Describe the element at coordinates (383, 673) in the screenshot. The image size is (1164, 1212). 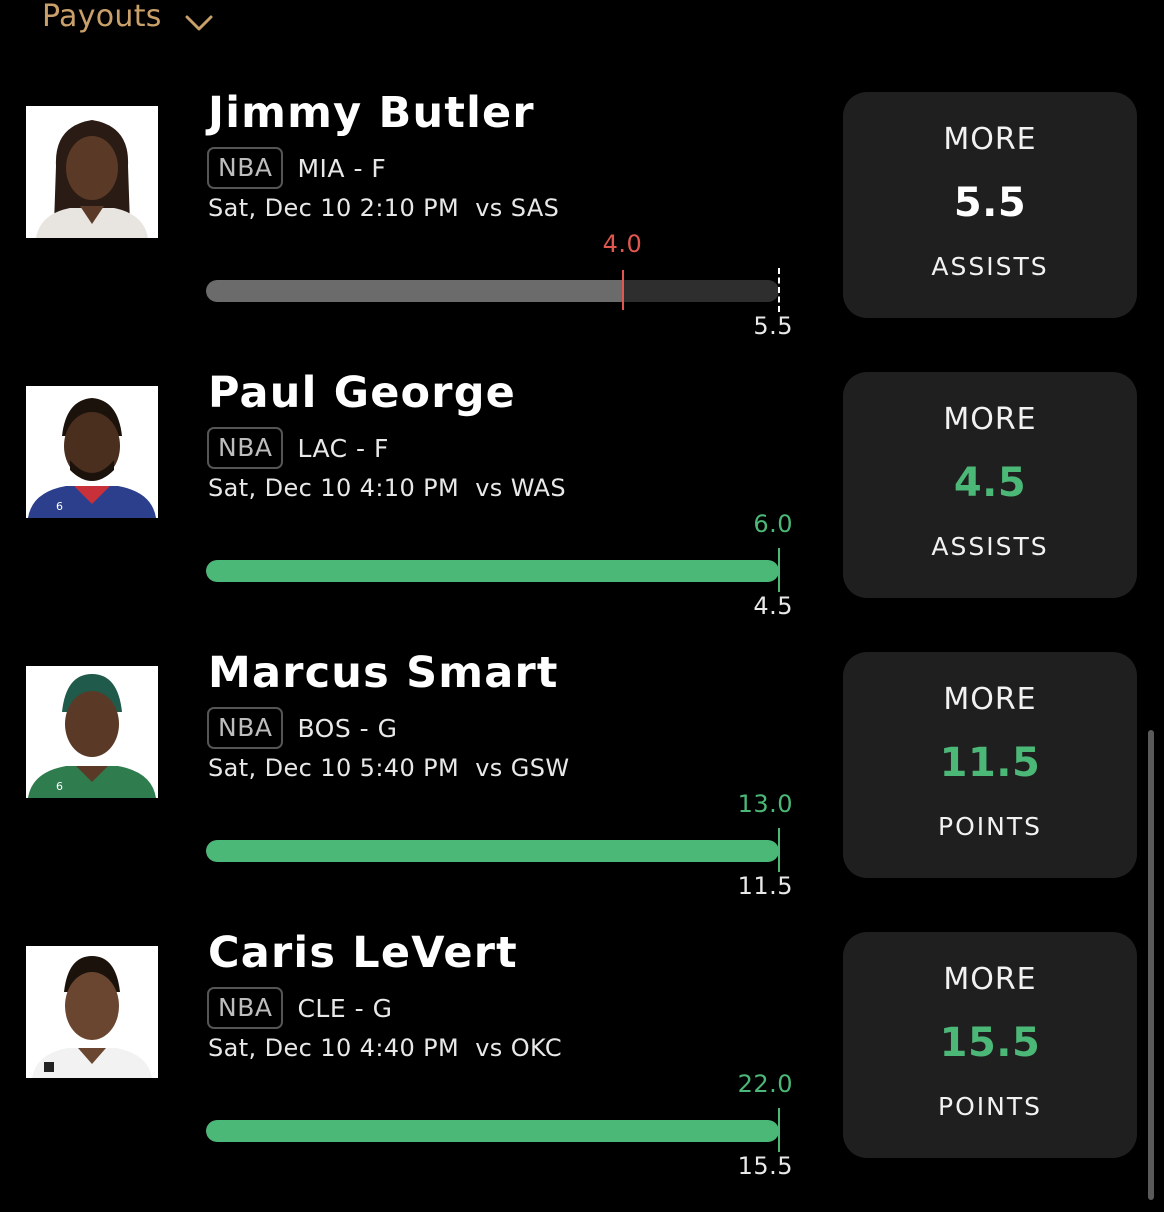
I see `player-name: Marcus Smart` at that location.